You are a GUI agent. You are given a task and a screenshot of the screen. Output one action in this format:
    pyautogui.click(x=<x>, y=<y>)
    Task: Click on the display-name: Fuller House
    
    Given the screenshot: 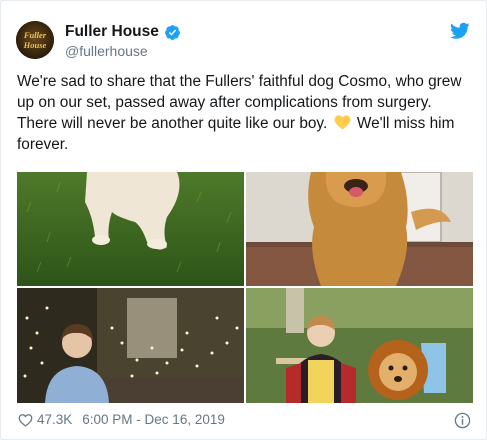 What is the action you would take?
    pyautogui.click(x=112, y=32)
    